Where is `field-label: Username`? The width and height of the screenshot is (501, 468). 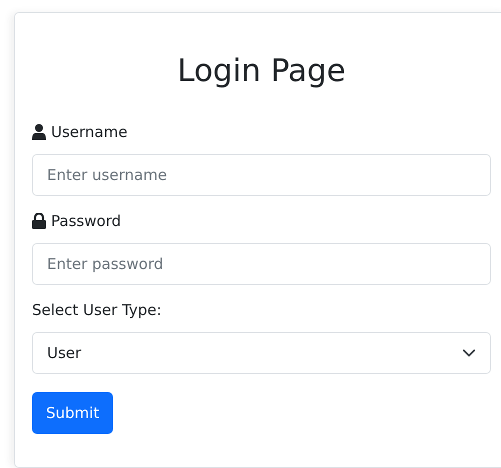
field-label: Username is located at coordinates (89, 132).